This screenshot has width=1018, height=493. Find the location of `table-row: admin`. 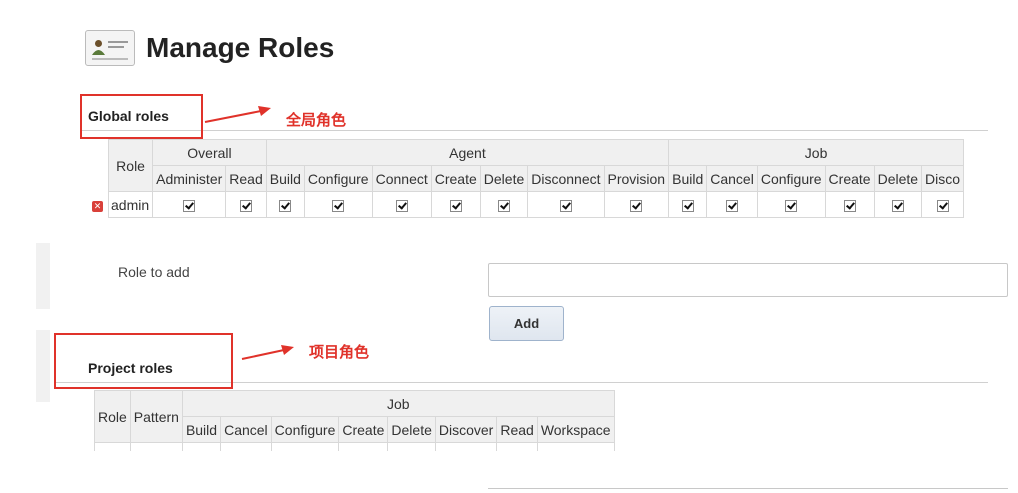

table-row: admin is located at coordinates (536, 204).